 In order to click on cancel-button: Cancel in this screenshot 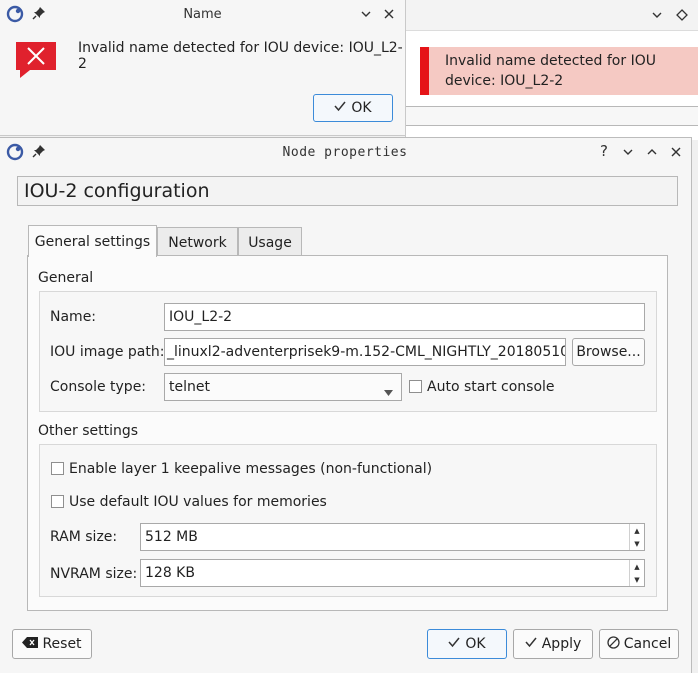, I will do `click(639, 644)`.